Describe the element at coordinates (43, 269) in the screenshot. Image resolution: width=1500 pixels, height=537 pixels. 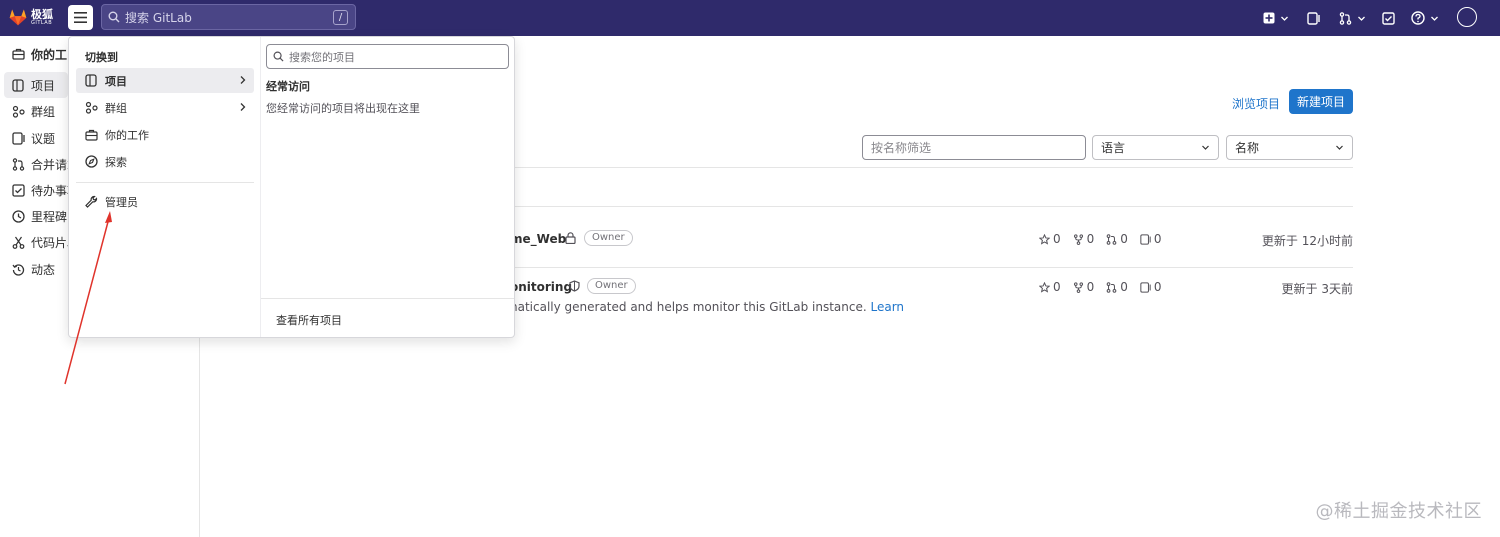
I see `sidebar-item-label: 动态` at that location.